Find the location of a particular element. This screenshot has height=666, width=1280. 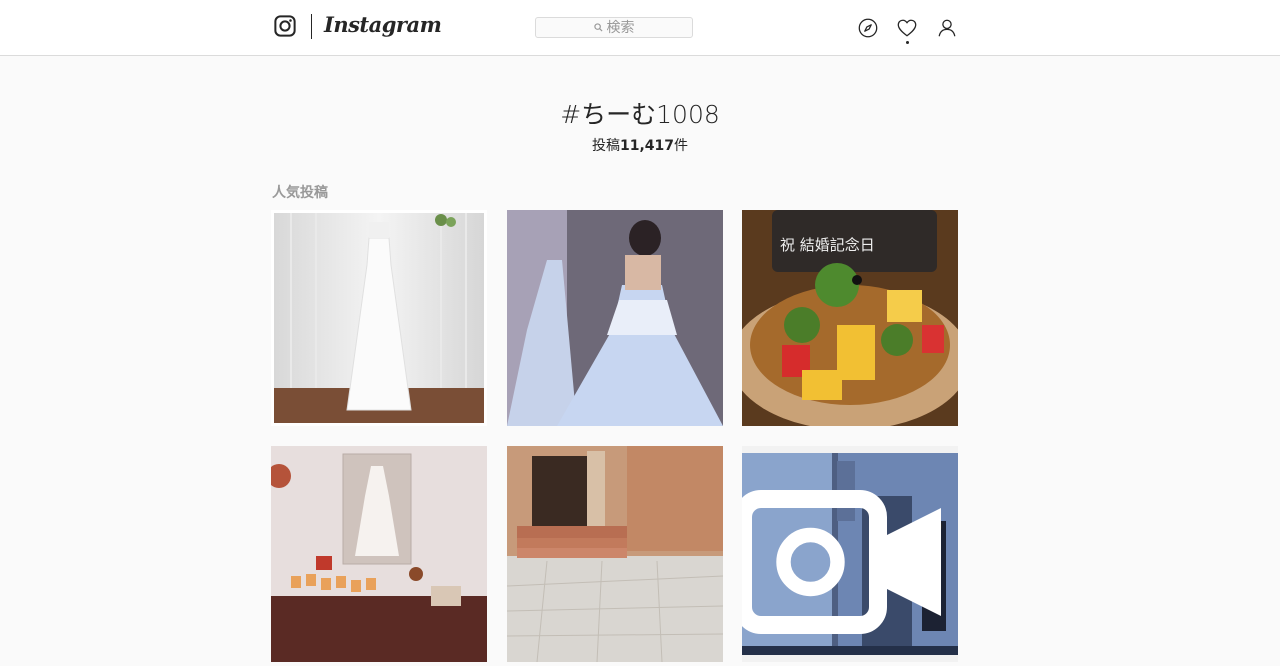

post-count-prefix: 投稿 is located at coordinates (605, 146).